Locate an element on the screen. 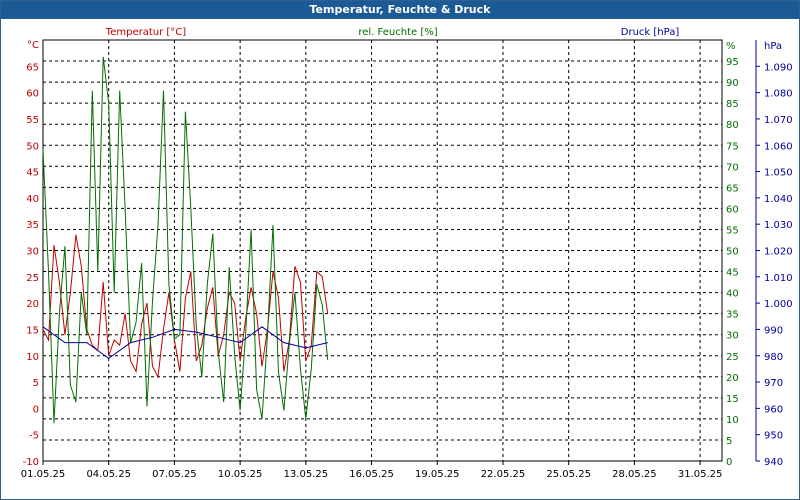  humidity-tick-label: 65 is located at coordinates (732, 188).